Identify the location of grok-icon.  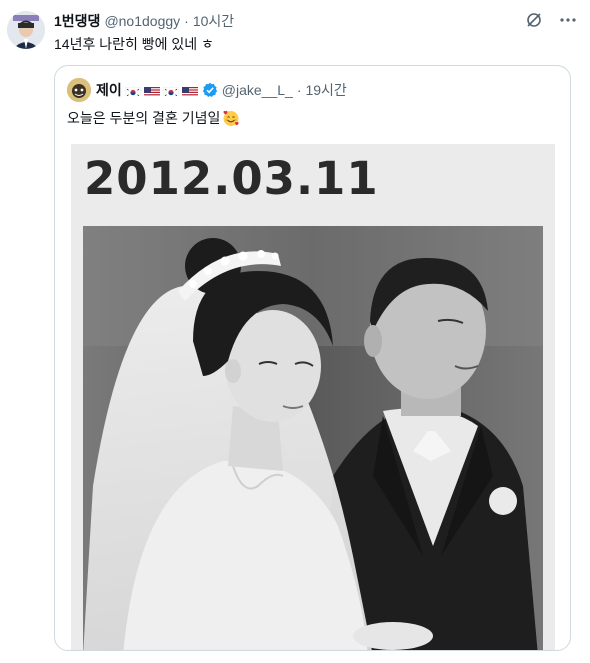
(534, 20).